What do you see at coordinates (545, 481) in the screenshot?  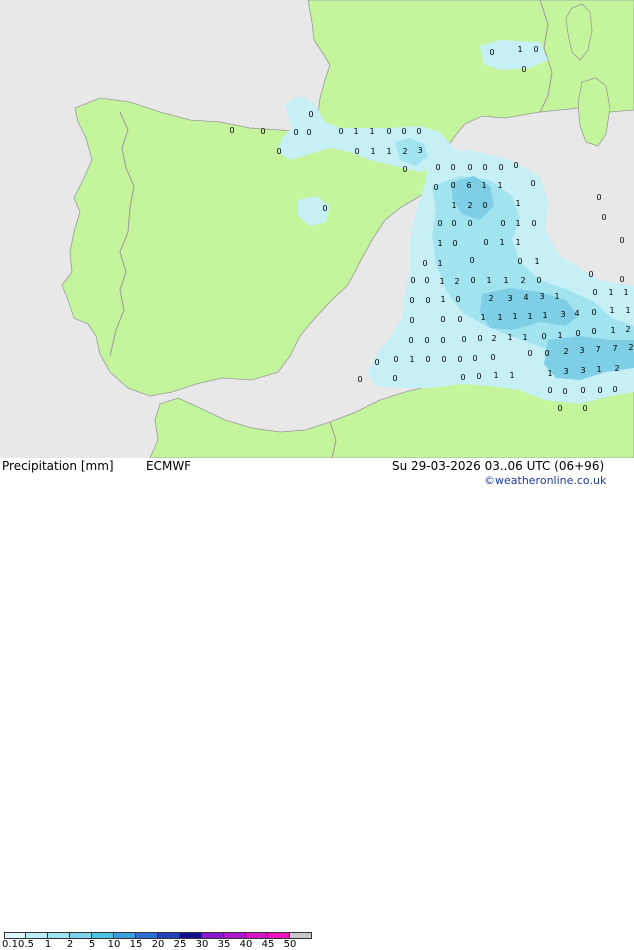 I see `copyright-link: ©weatheronline.co.uk` at bounding box center [545, 481].